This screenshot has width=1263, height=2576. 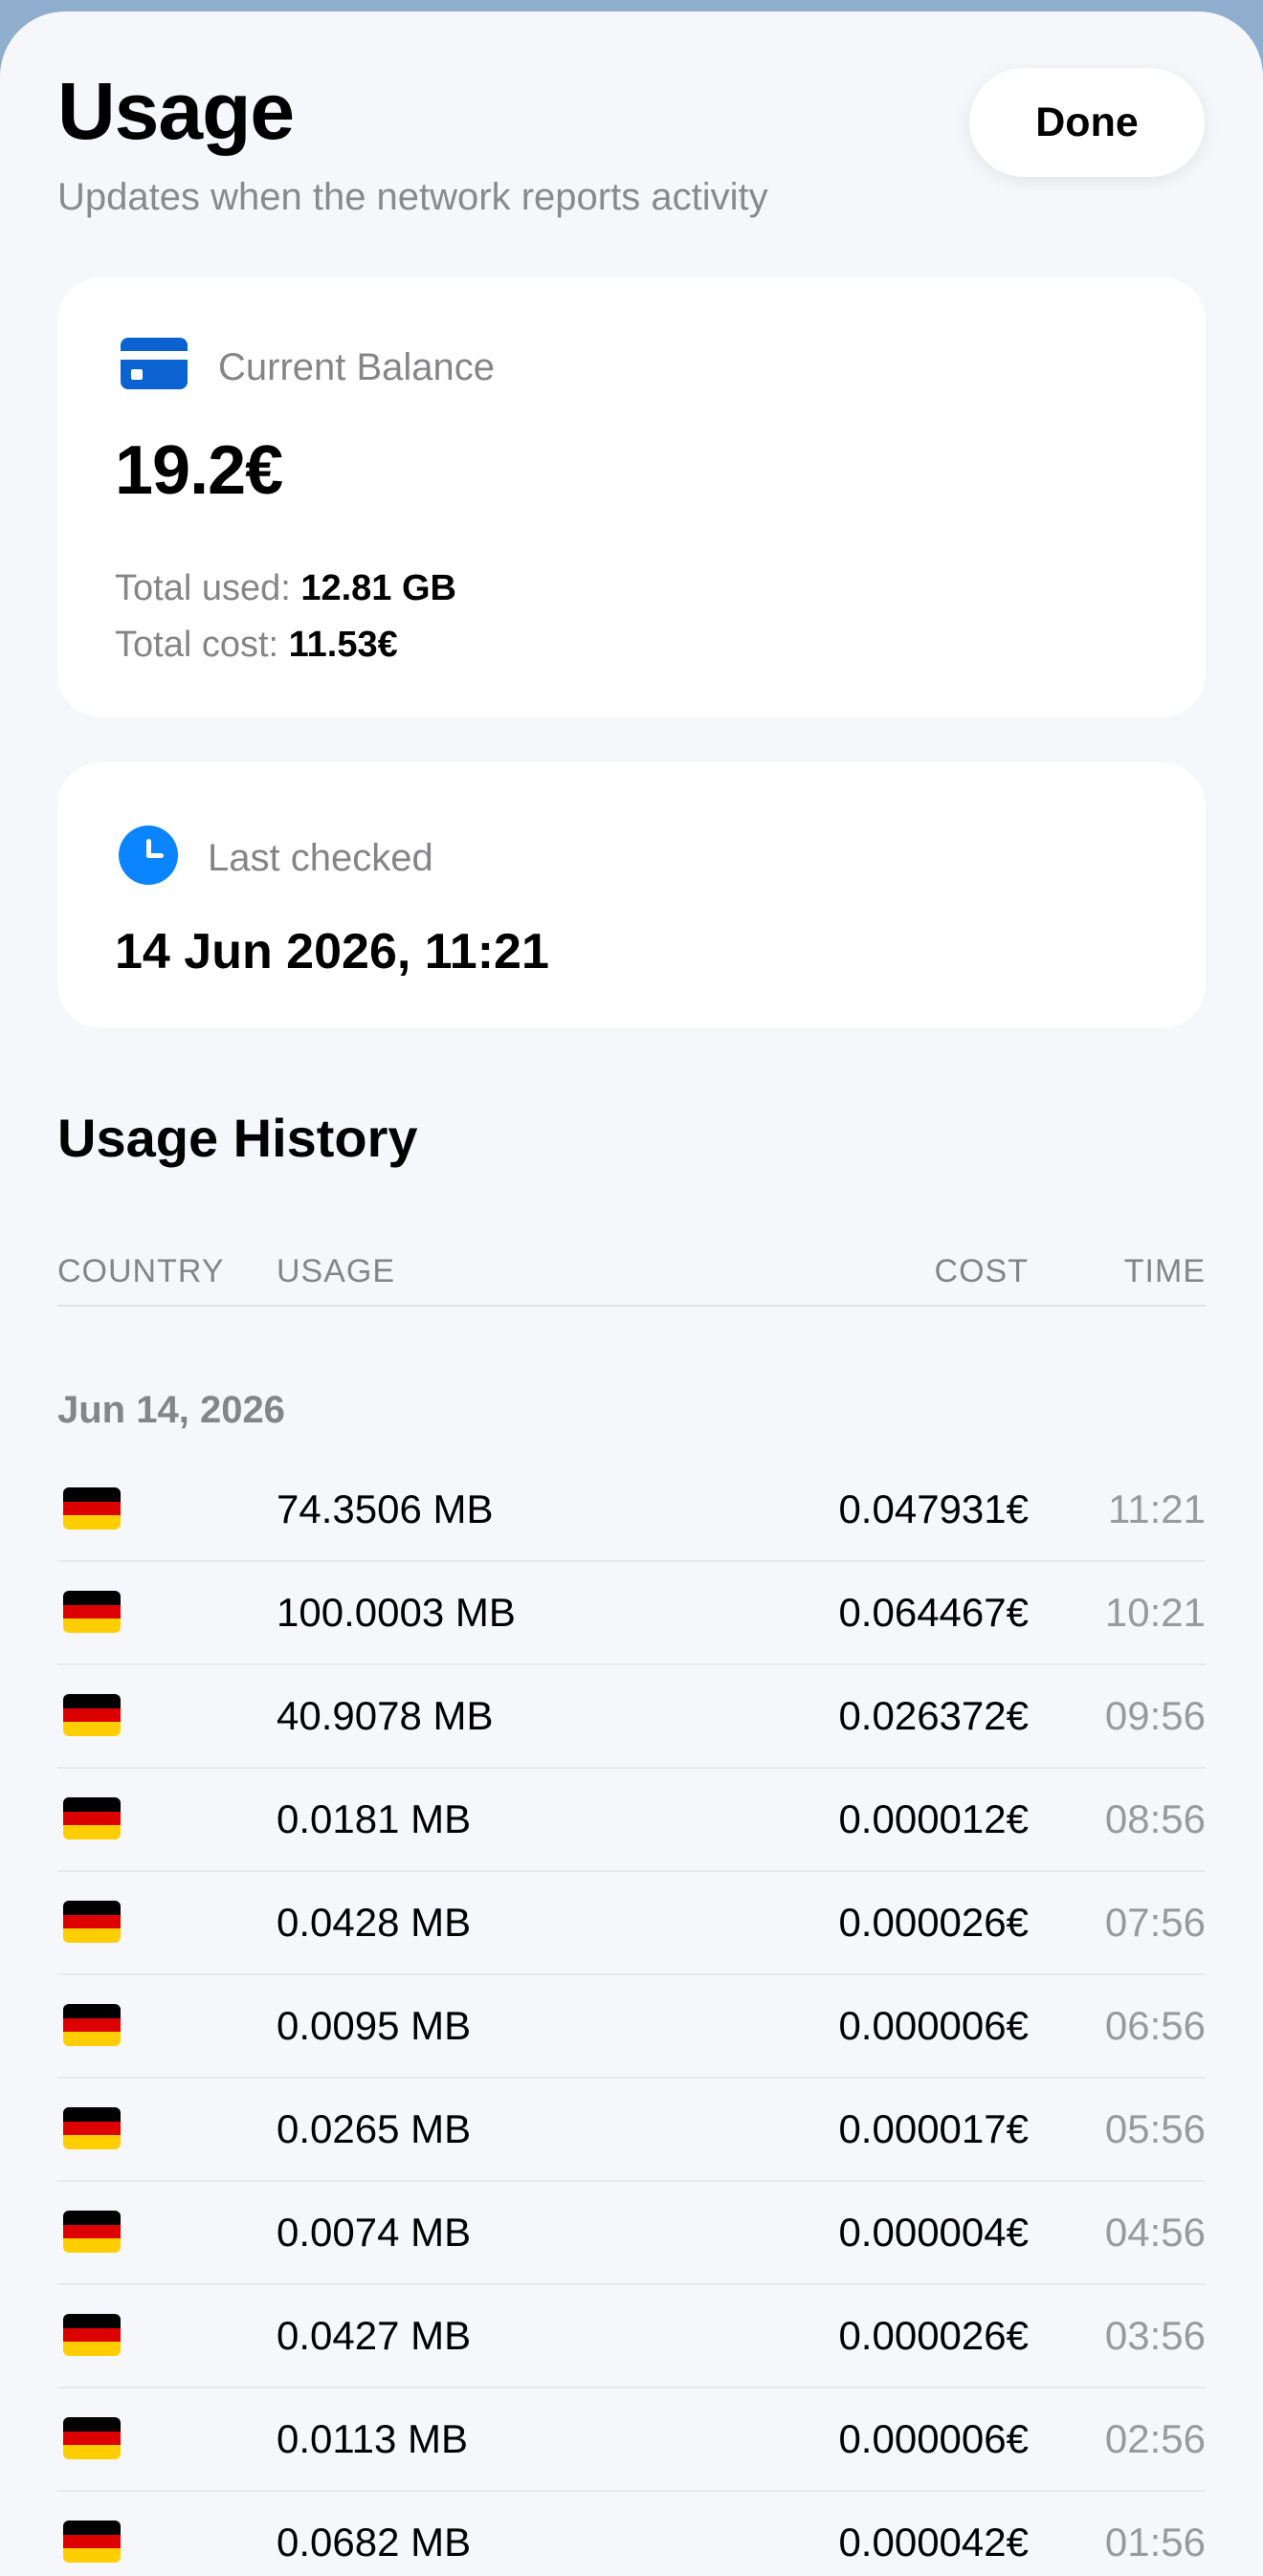 I want to click on row-time: 09:56, so click(x=1155, y=1715).